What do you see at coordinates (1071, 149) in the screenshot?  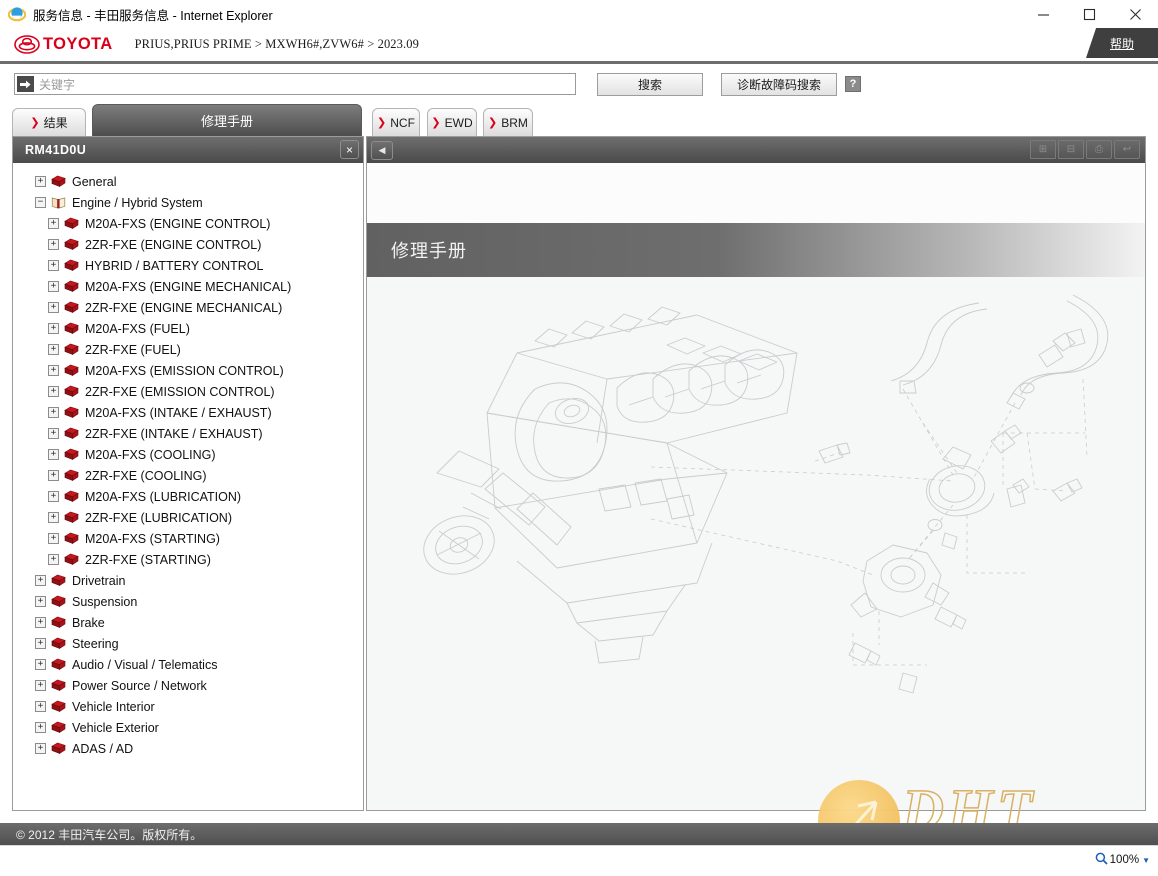 I see `collapse-all-icon: ⊟` at bounding box center [1071, 149].